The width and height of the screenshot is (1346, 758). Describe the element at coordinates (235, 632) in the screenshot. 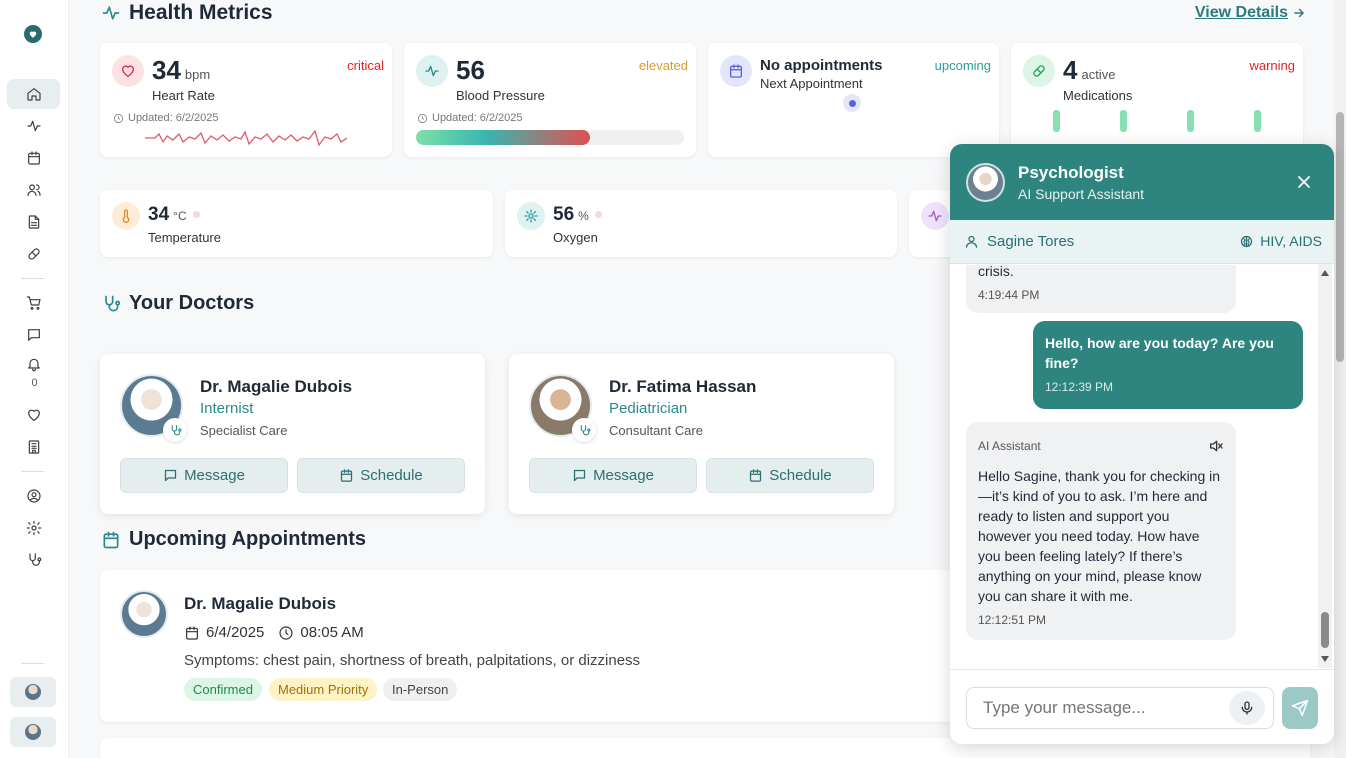

I see `appointment-date: 6/4/2025` at that location.